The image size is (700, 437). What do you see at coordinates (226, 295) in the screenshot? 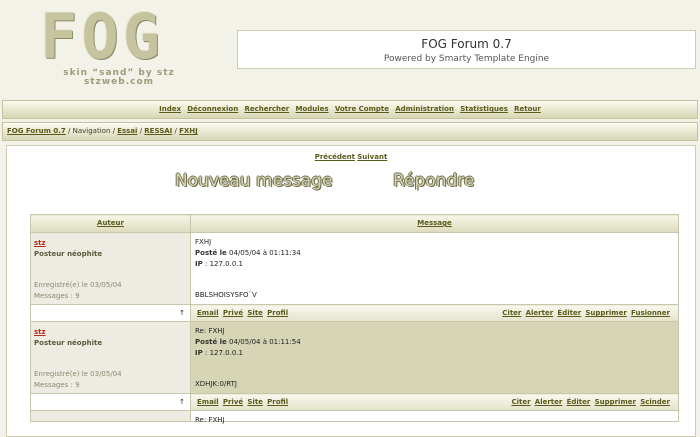
I see `post-body: BBLSHOISYSFO¨V` at bounding box center [226, 295].